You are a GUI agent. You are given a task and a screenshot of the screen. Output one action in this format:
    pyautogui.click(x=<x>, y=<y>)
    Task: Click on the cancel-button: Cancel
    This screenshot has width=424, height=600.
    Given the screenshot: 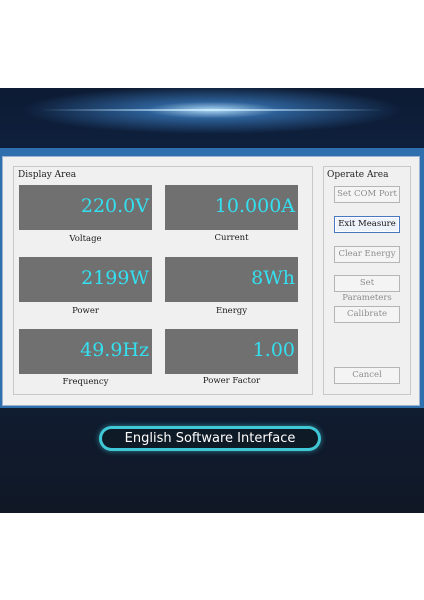 What is the action you would take?
    pyautogui.click(x=367, y=375)
    